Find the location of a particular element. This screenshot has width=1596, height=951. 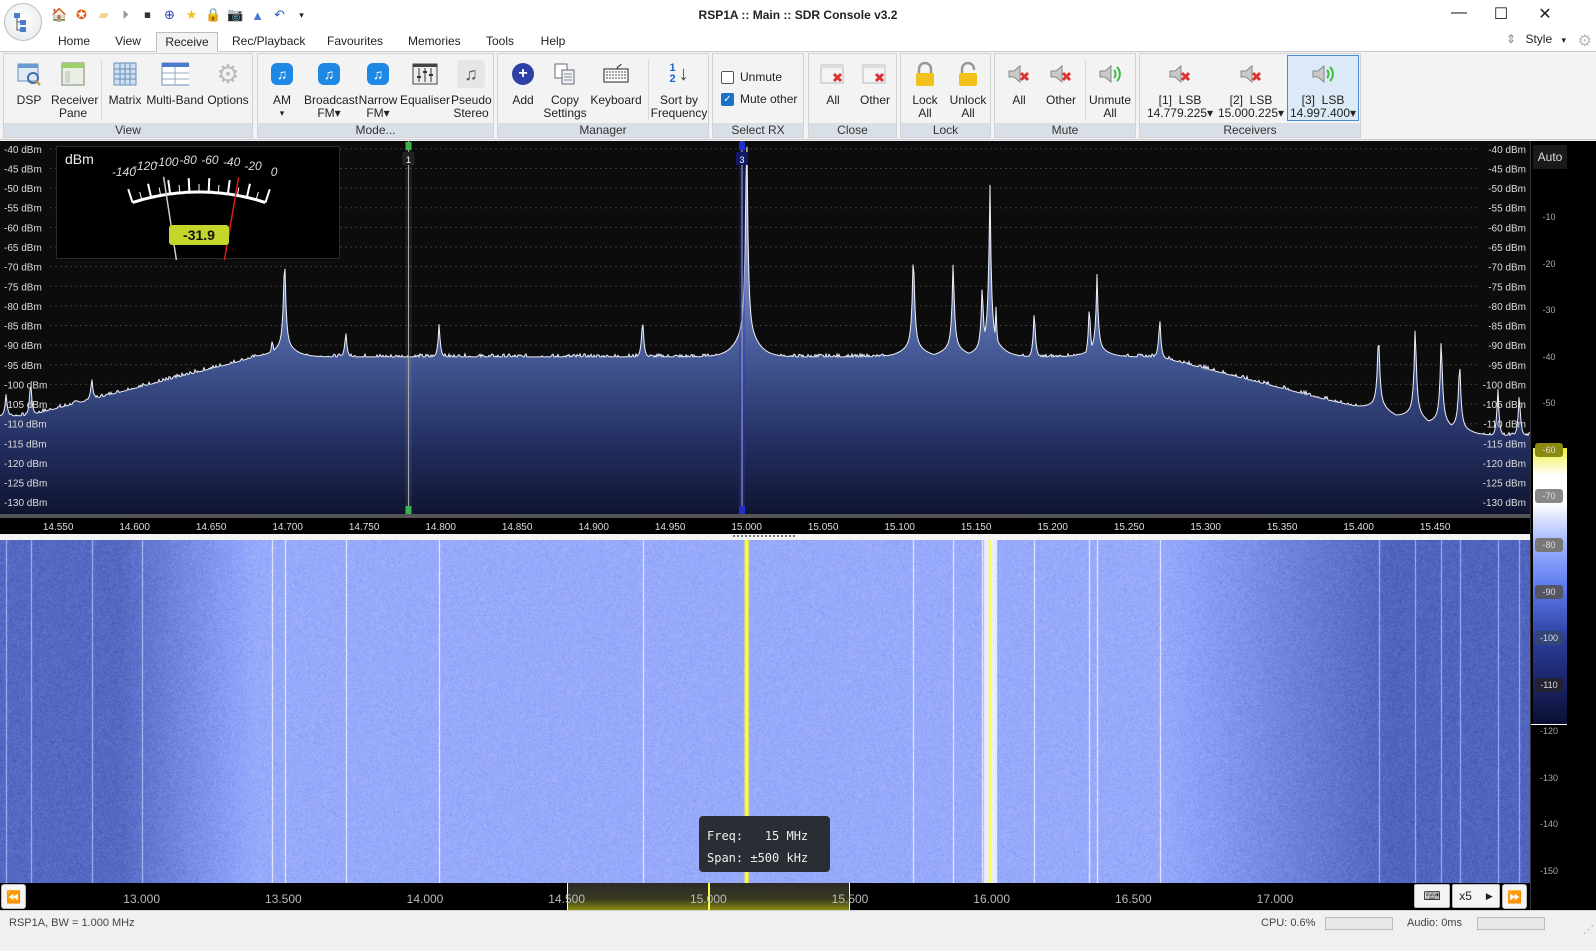

frequency-tick-label: 15.150 is located at coordinates (976, 527).